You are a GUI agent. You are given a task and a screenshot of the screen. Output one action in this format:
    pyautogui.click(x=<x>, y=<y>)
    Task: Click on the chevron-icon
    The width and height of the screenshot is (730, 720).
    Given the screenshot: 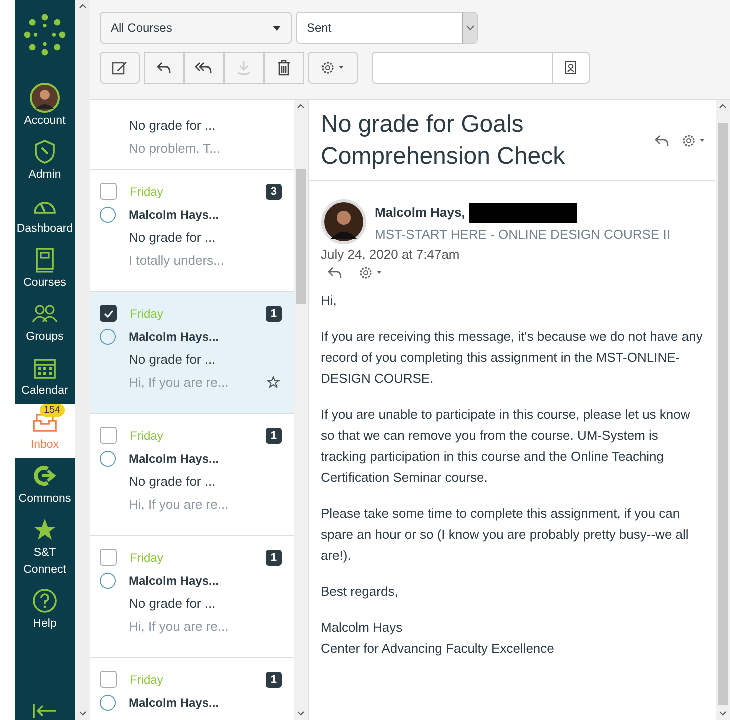 What is the action you would take?
    pyautogui.click(x=470, y=28)
    